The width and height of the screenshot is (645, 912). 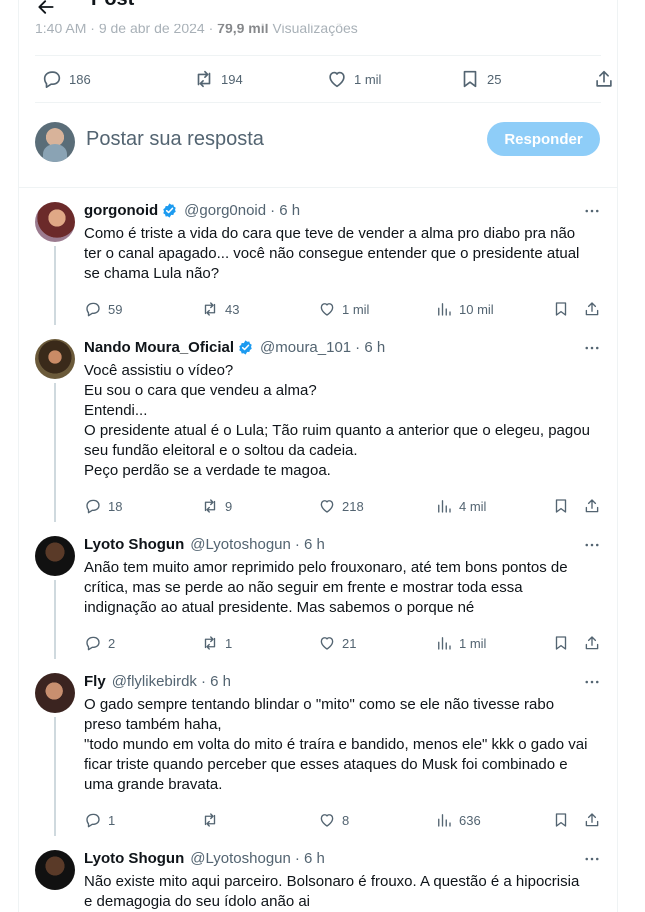 I want to click on post-repost-count: 194, so click(x=232, y=79).